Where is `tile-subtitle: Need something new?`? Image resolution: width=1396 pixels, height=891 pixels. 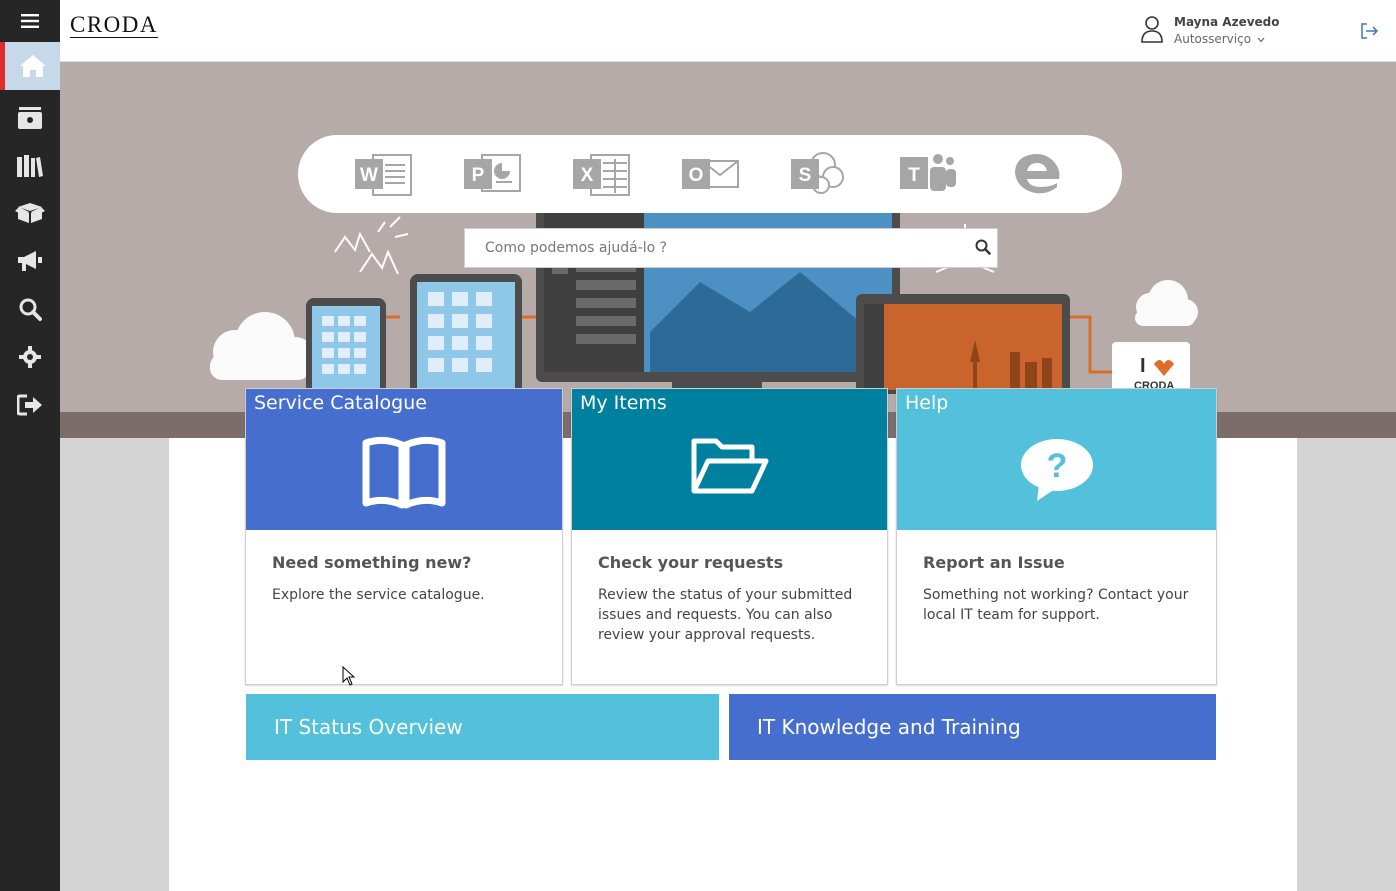
tile-subtitle: Need something new? is located at coordinates (372, 562).